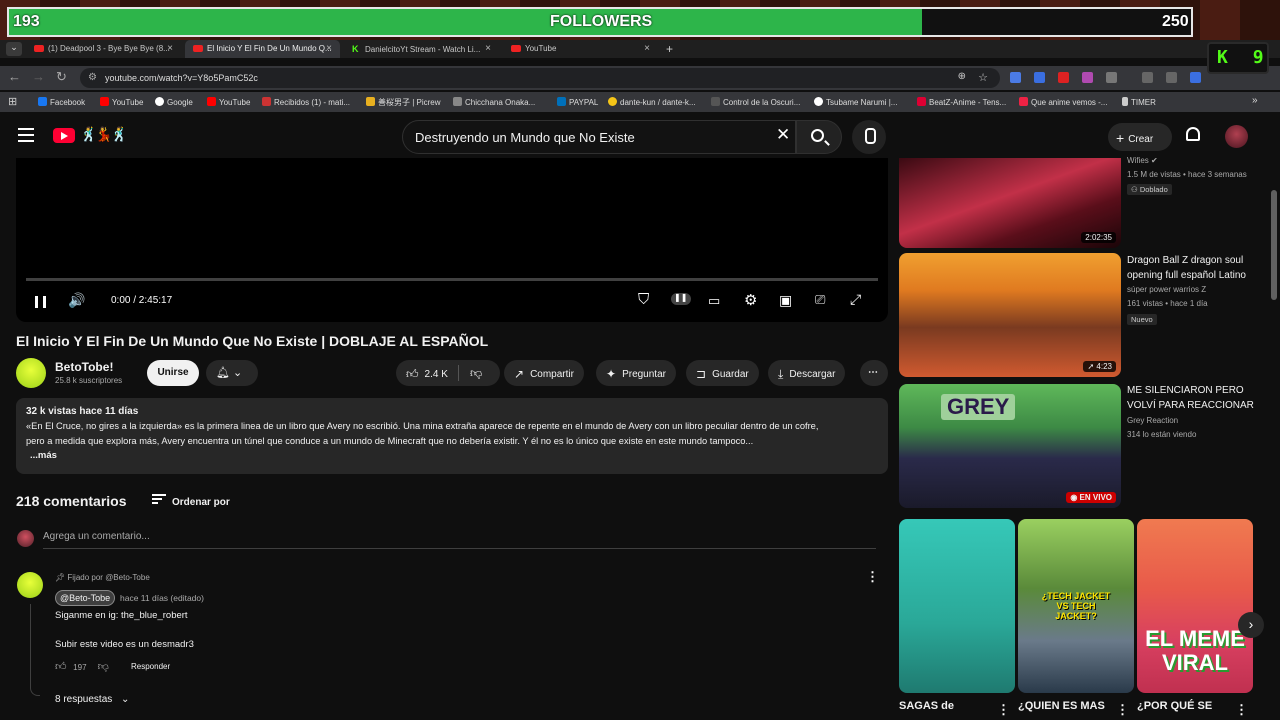 The height and width of the screenshot is (720, 1280). What do you see at coordinates (1111, 77) in the screenshot?
I see `puzzle-icon` at bounding box center [1111, 77].